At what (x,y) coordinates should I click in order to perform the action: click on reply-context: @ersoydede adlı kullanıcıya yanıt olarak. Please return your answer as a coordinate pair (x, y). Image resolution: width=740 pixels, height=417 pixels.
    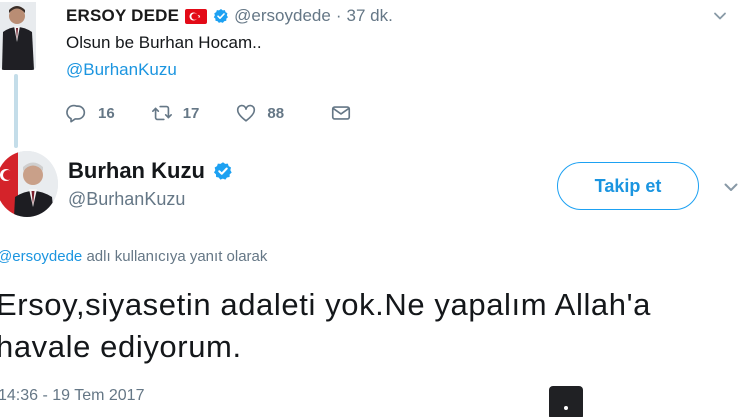
    Looking at the image, I should click on (133, 256).